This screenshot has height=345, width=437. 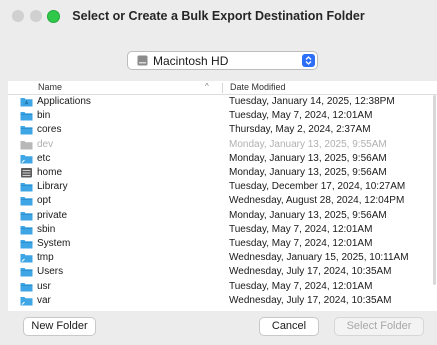 I want to click on hard-drive-icon, so click(x=142, y=60).